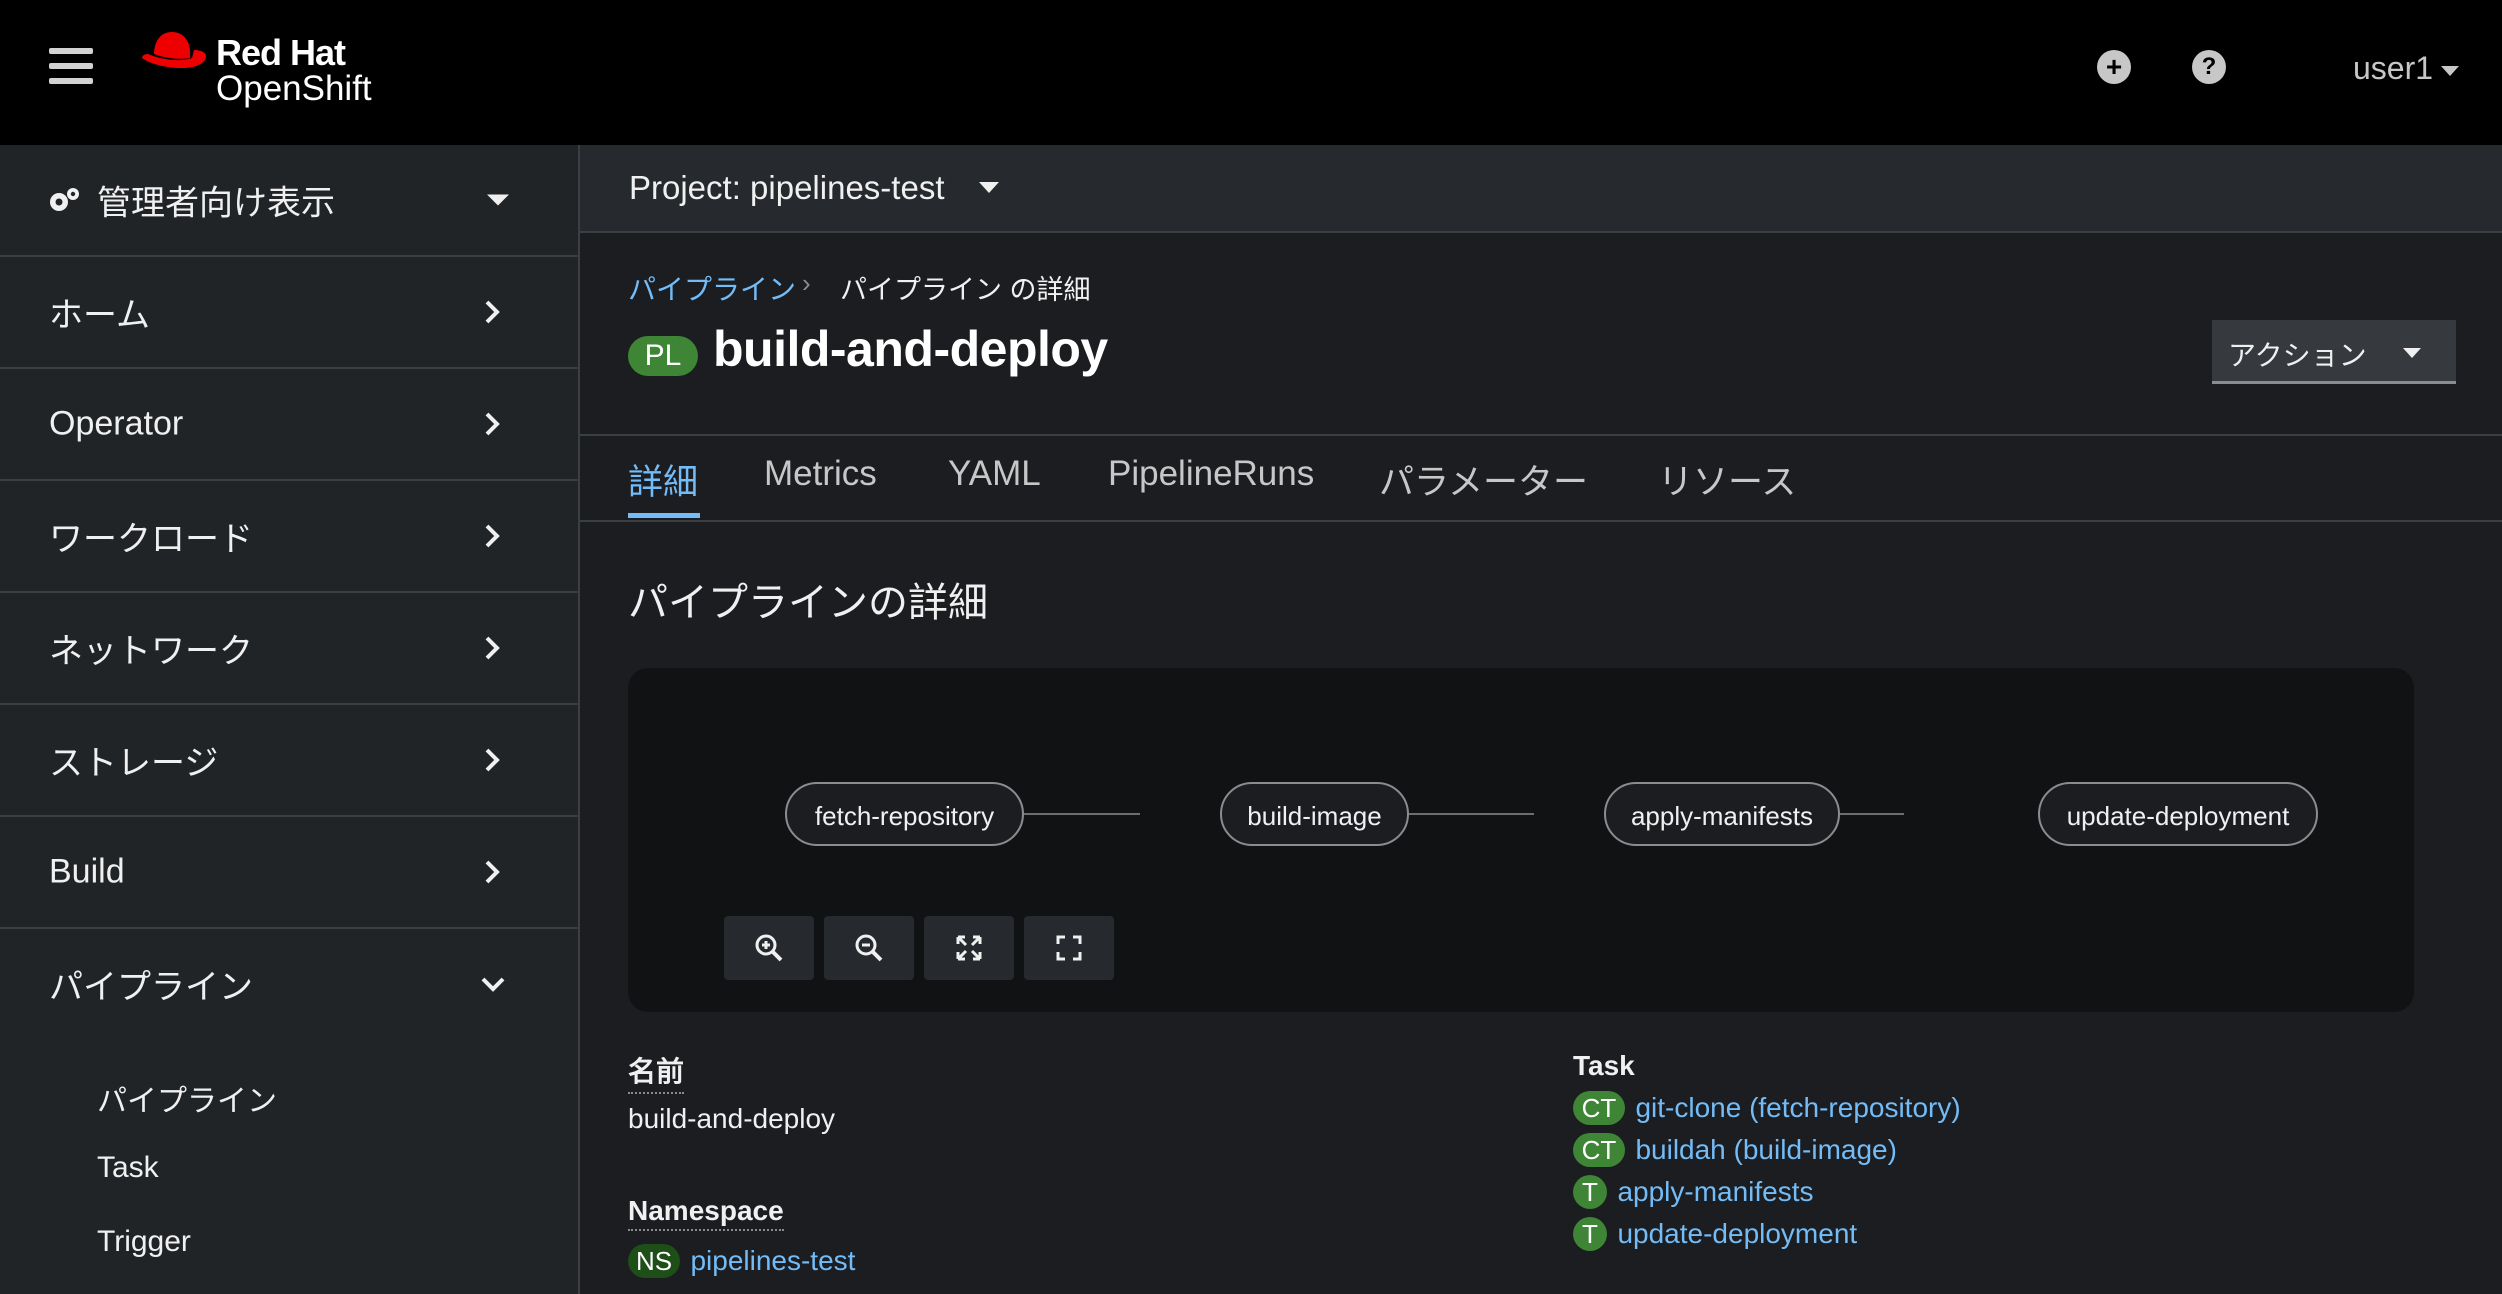 This screenshot has width=2502, height=1294. What do you see at coordinates (808, 603) in the screenshot?
I see `section-title: パイプラインの詳細` at bounding box center [808, 603].